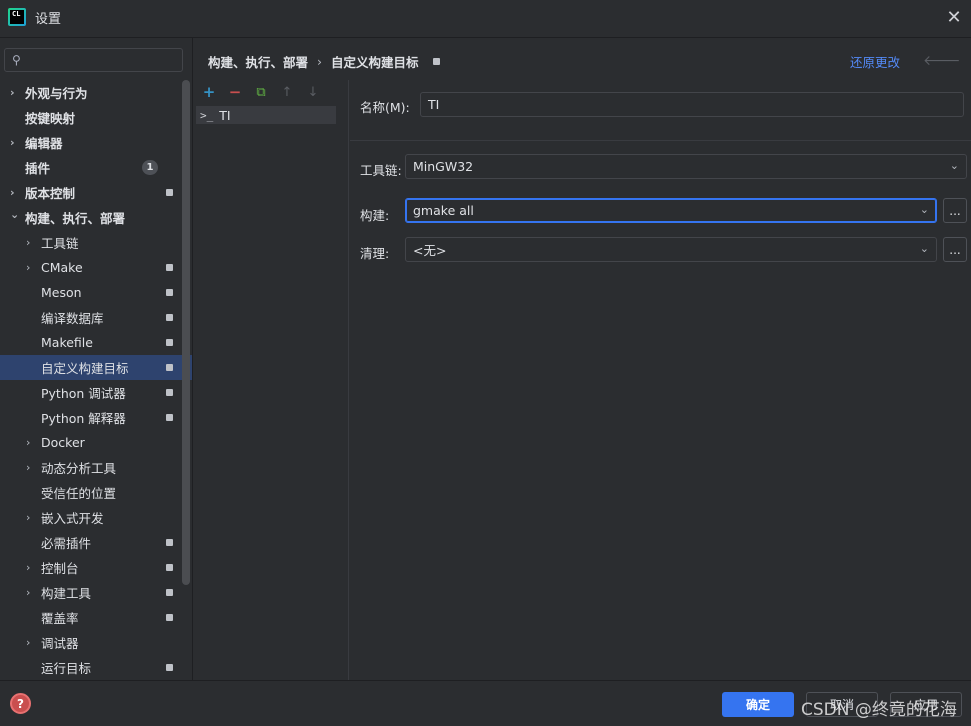 The height and width of the screenshot is (726, 971). Describe the element at coordinates (93, 60) in the screenshot. I see `search-input: ⚲` at that location.